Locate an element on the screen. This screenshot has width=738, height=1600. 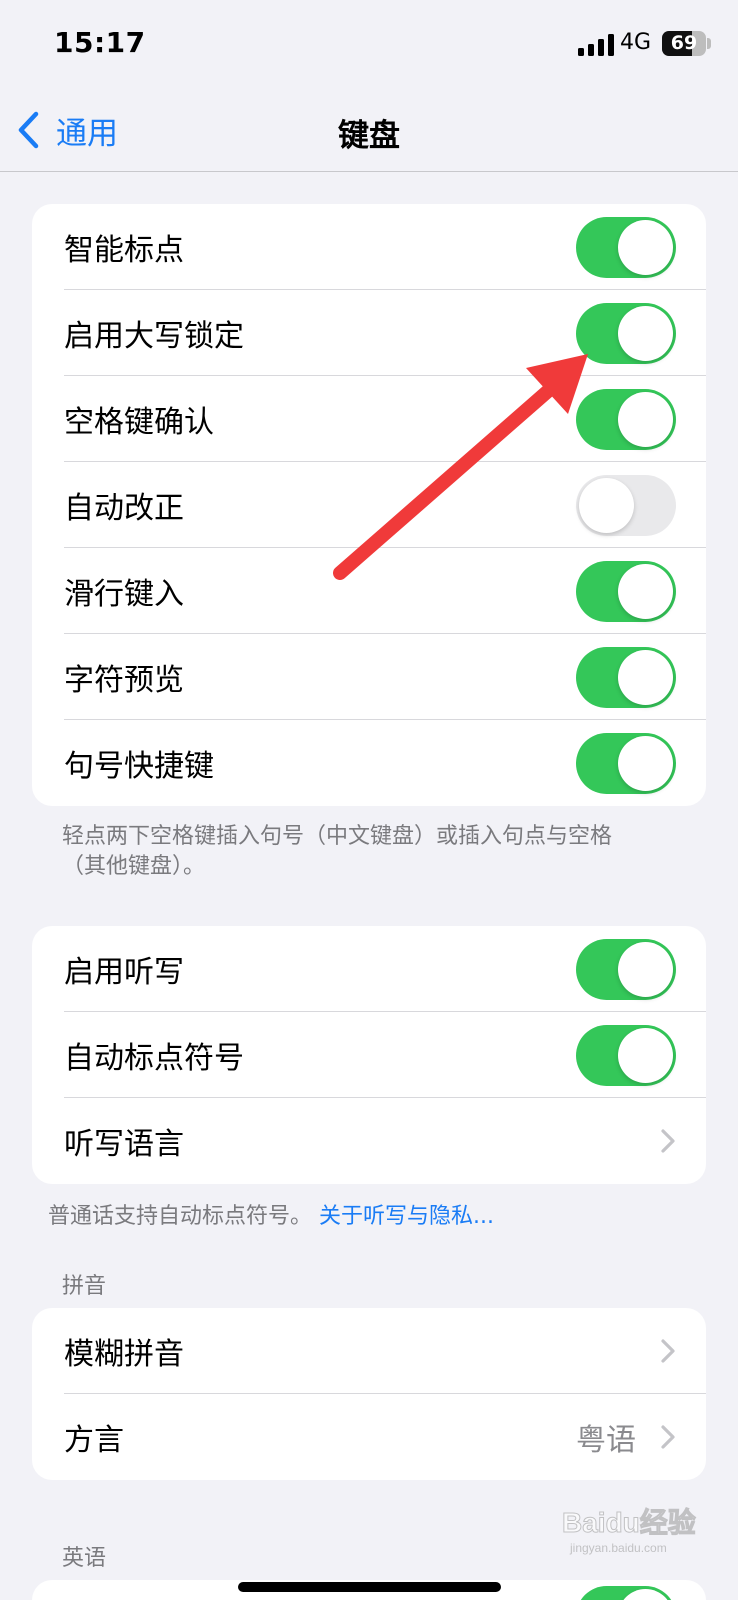
navigation-bar: 通用 键盘 is located at coordinates (369, 131).